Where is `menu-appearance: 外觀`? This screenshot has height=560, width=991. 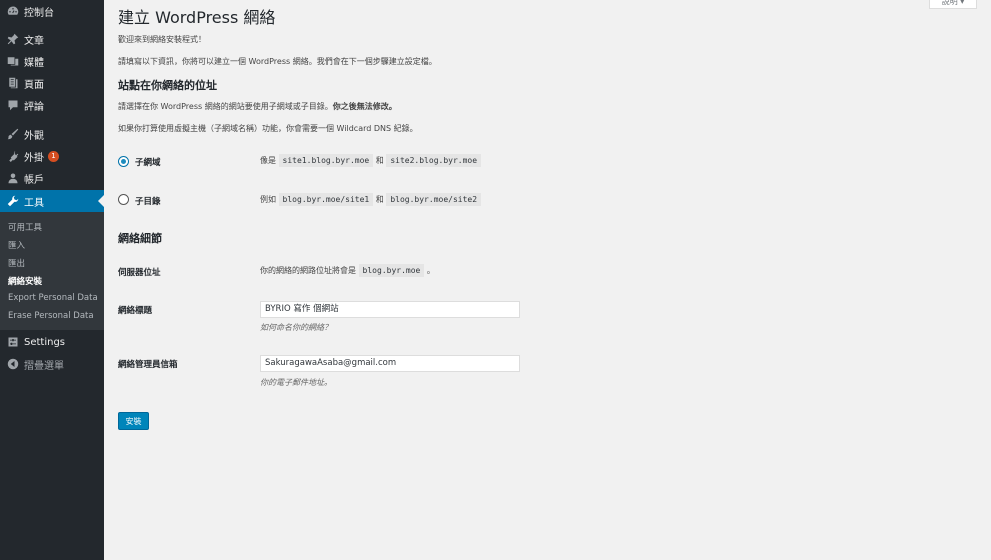 menu-appearance: 外觀 is located at coordinates (52, 134).